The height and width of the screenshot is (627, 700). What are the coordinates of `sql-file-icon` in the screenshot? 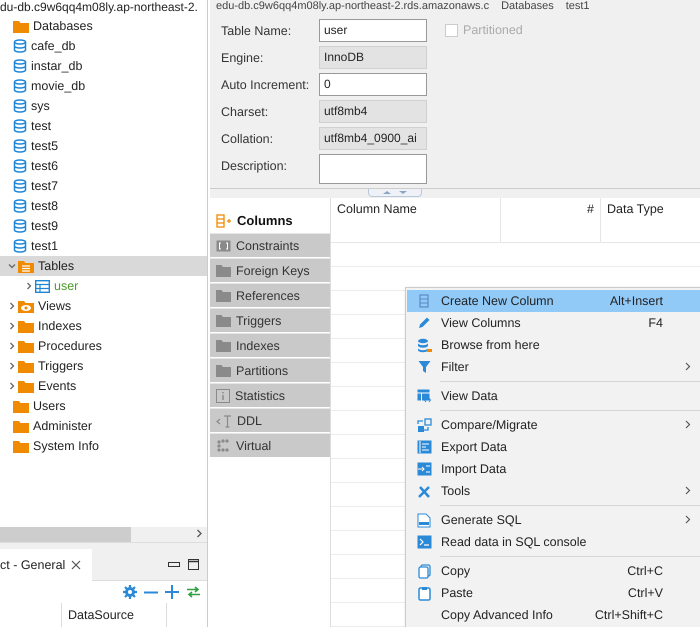 It's located at (424, 520).